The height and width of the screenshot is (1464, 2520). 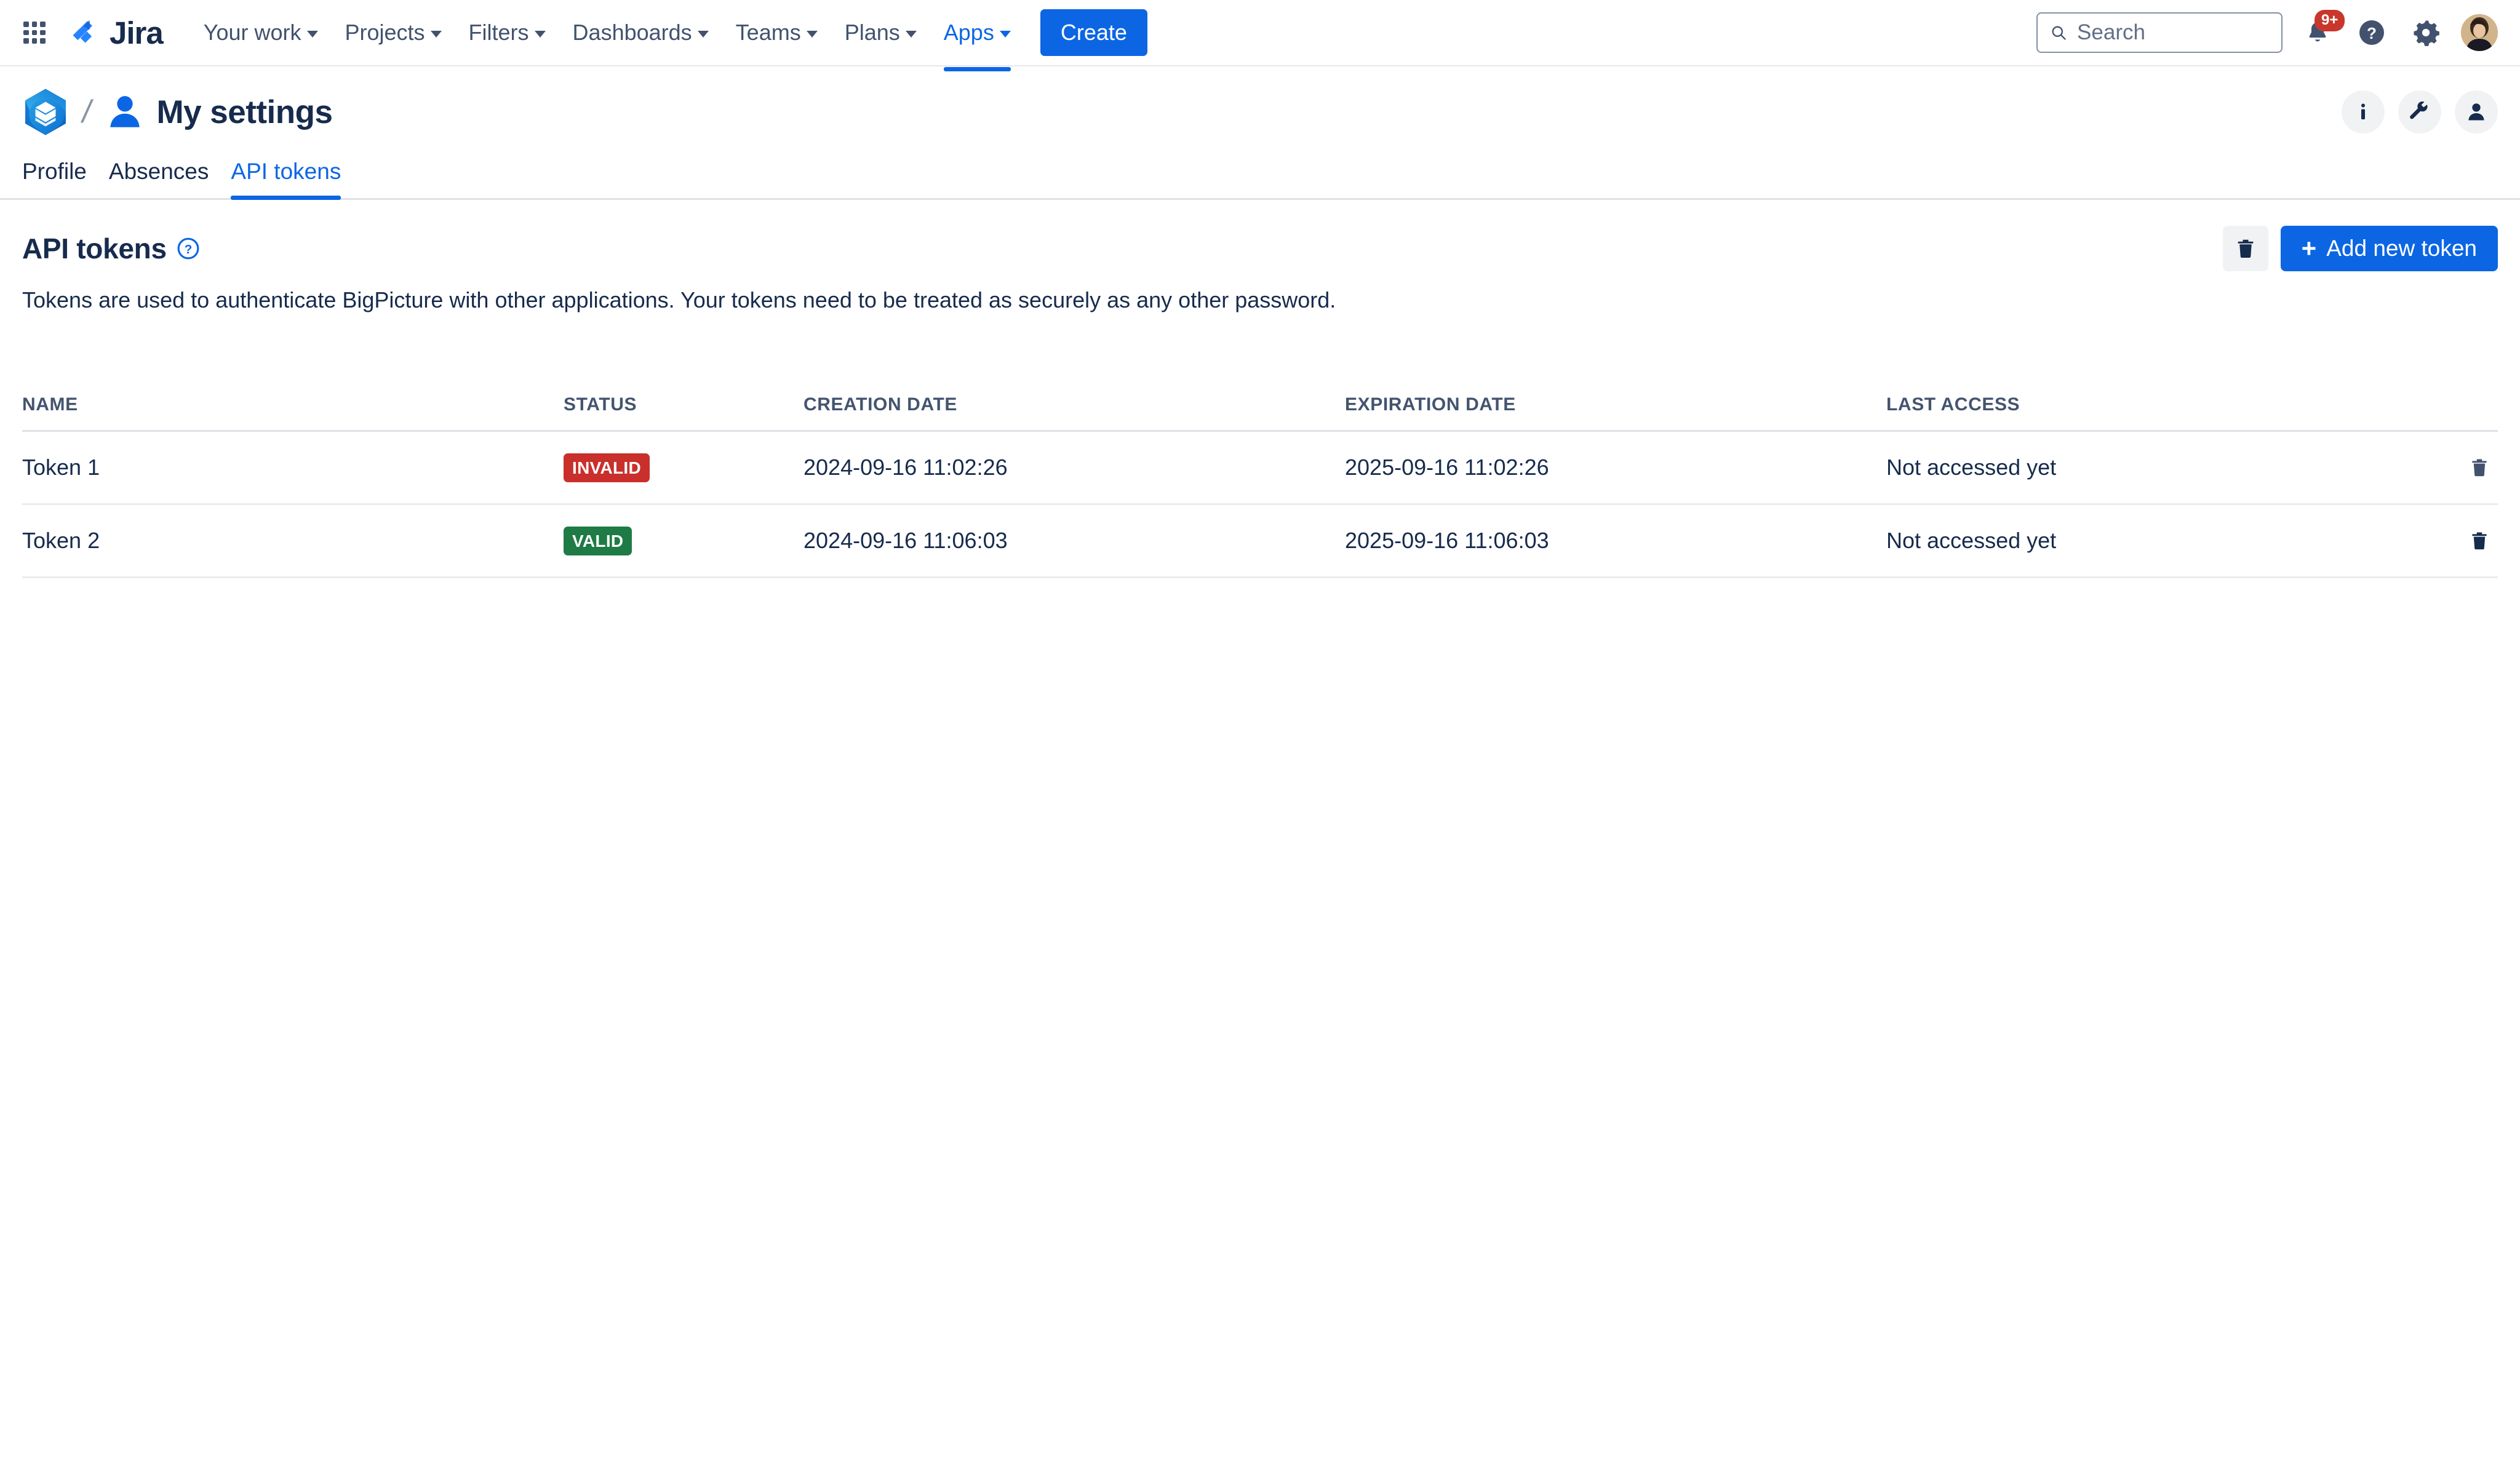 What do you see at coordinates (34, 32) in the screenshot?
I see `grid-apps-icon` at bounding box center [34, 32].